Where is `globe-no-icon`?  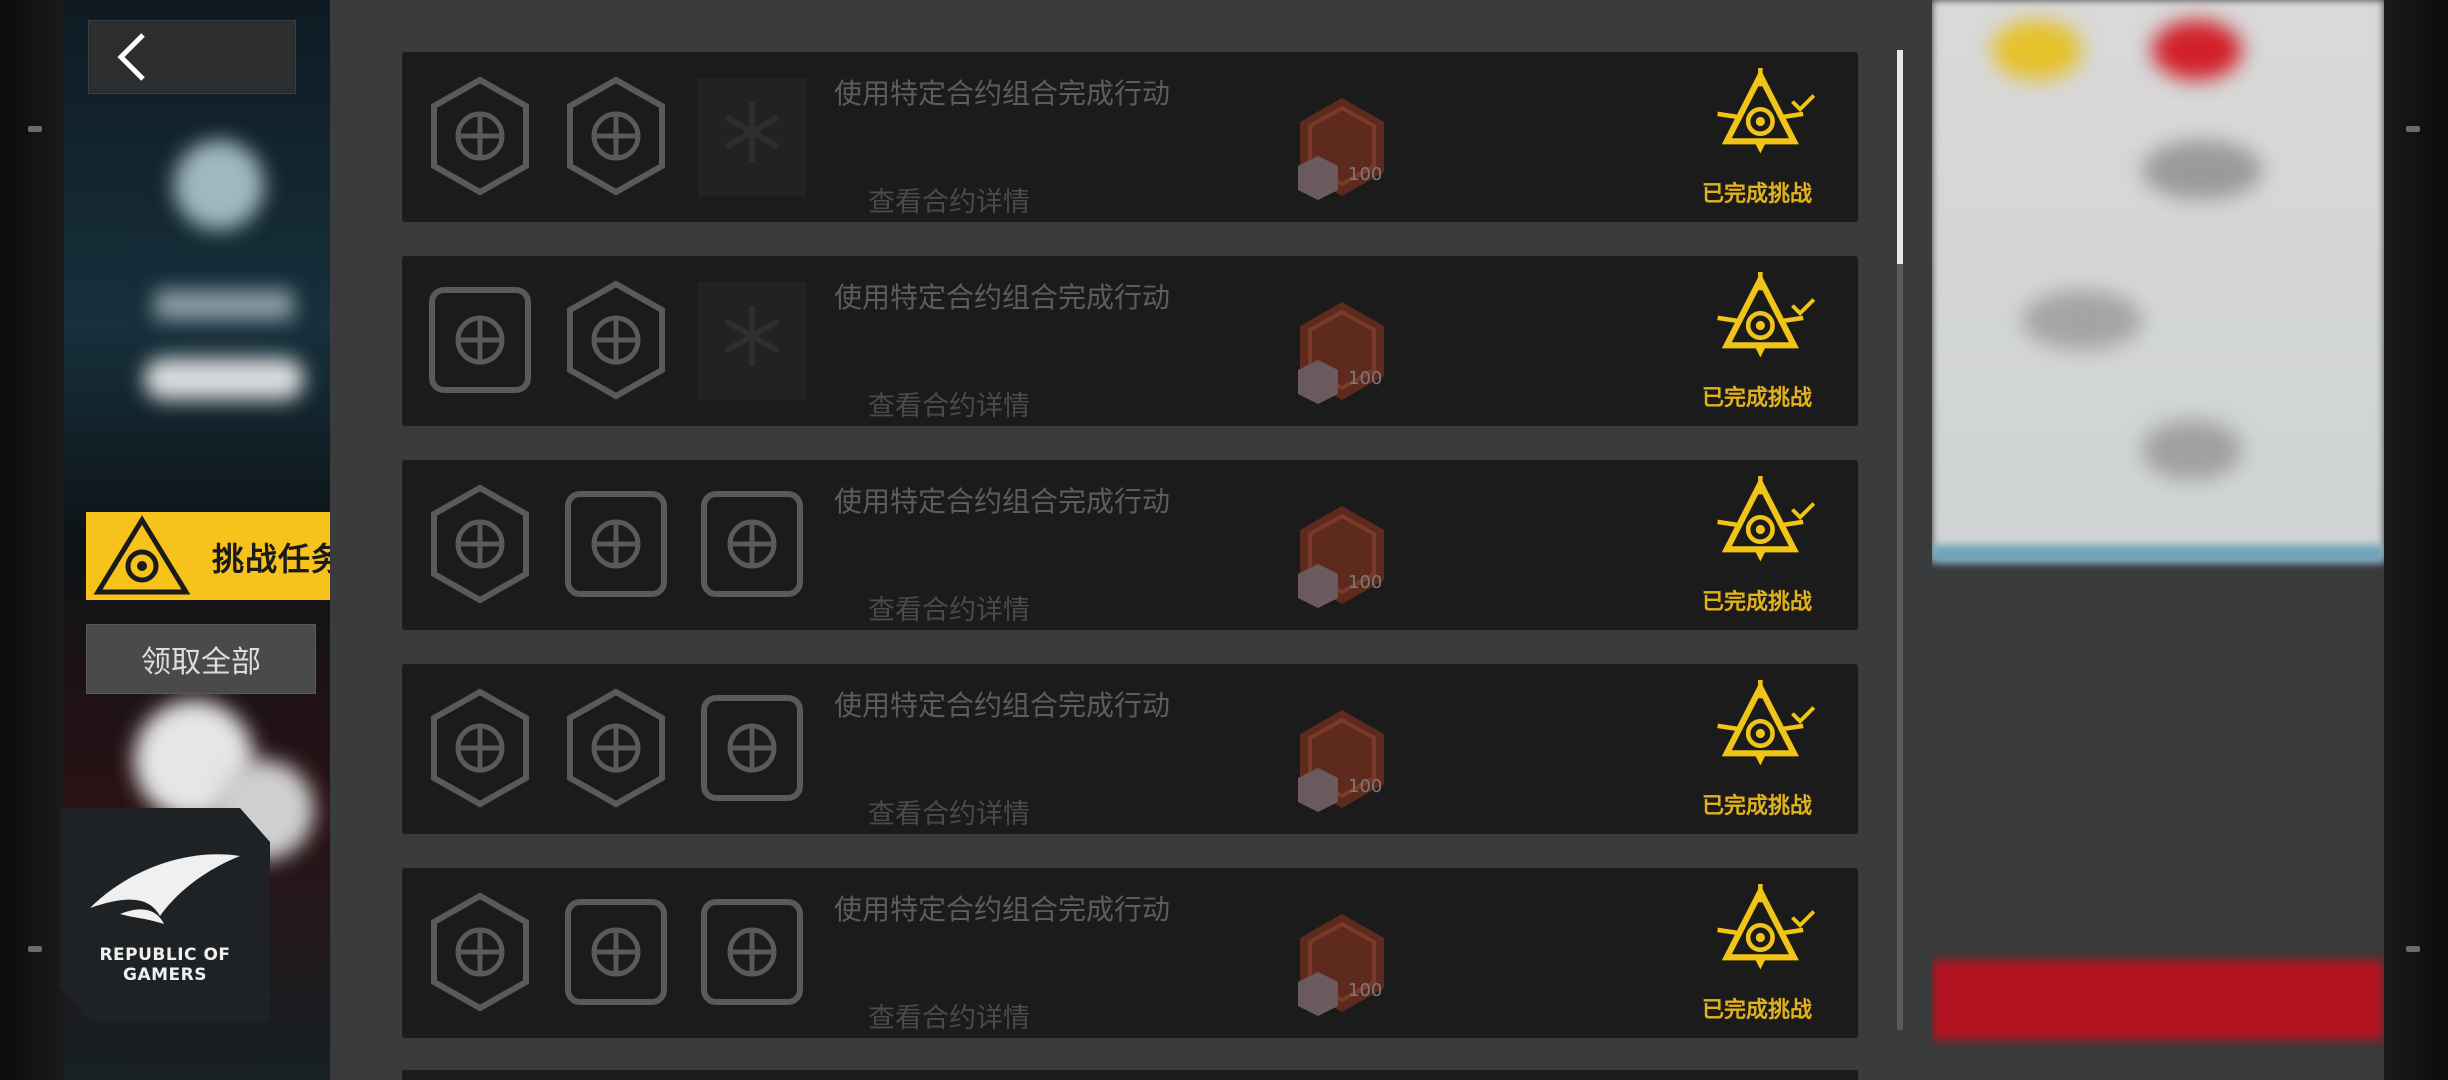 globe-no-icon is located at coordinates (752, 544).